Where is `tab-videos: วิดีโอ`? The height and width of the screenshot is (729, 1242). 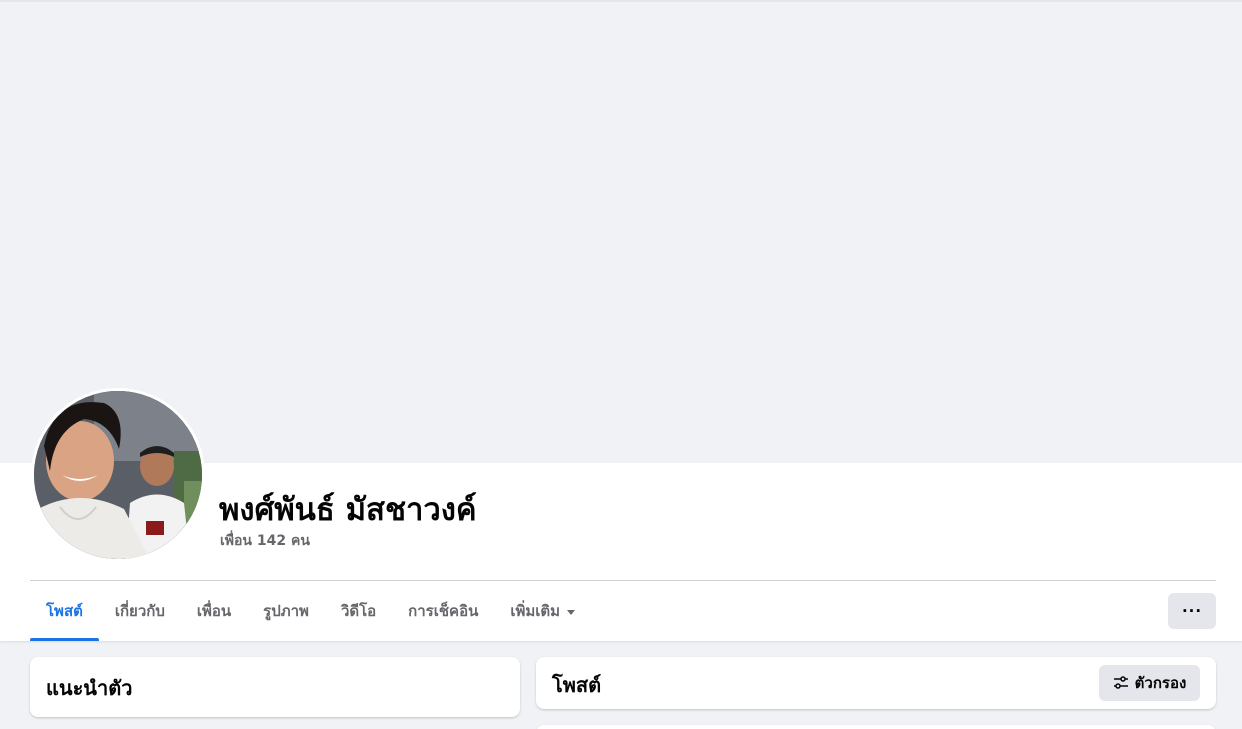 tab-videos: วิดีโอ is located at coordinates (358, 611).